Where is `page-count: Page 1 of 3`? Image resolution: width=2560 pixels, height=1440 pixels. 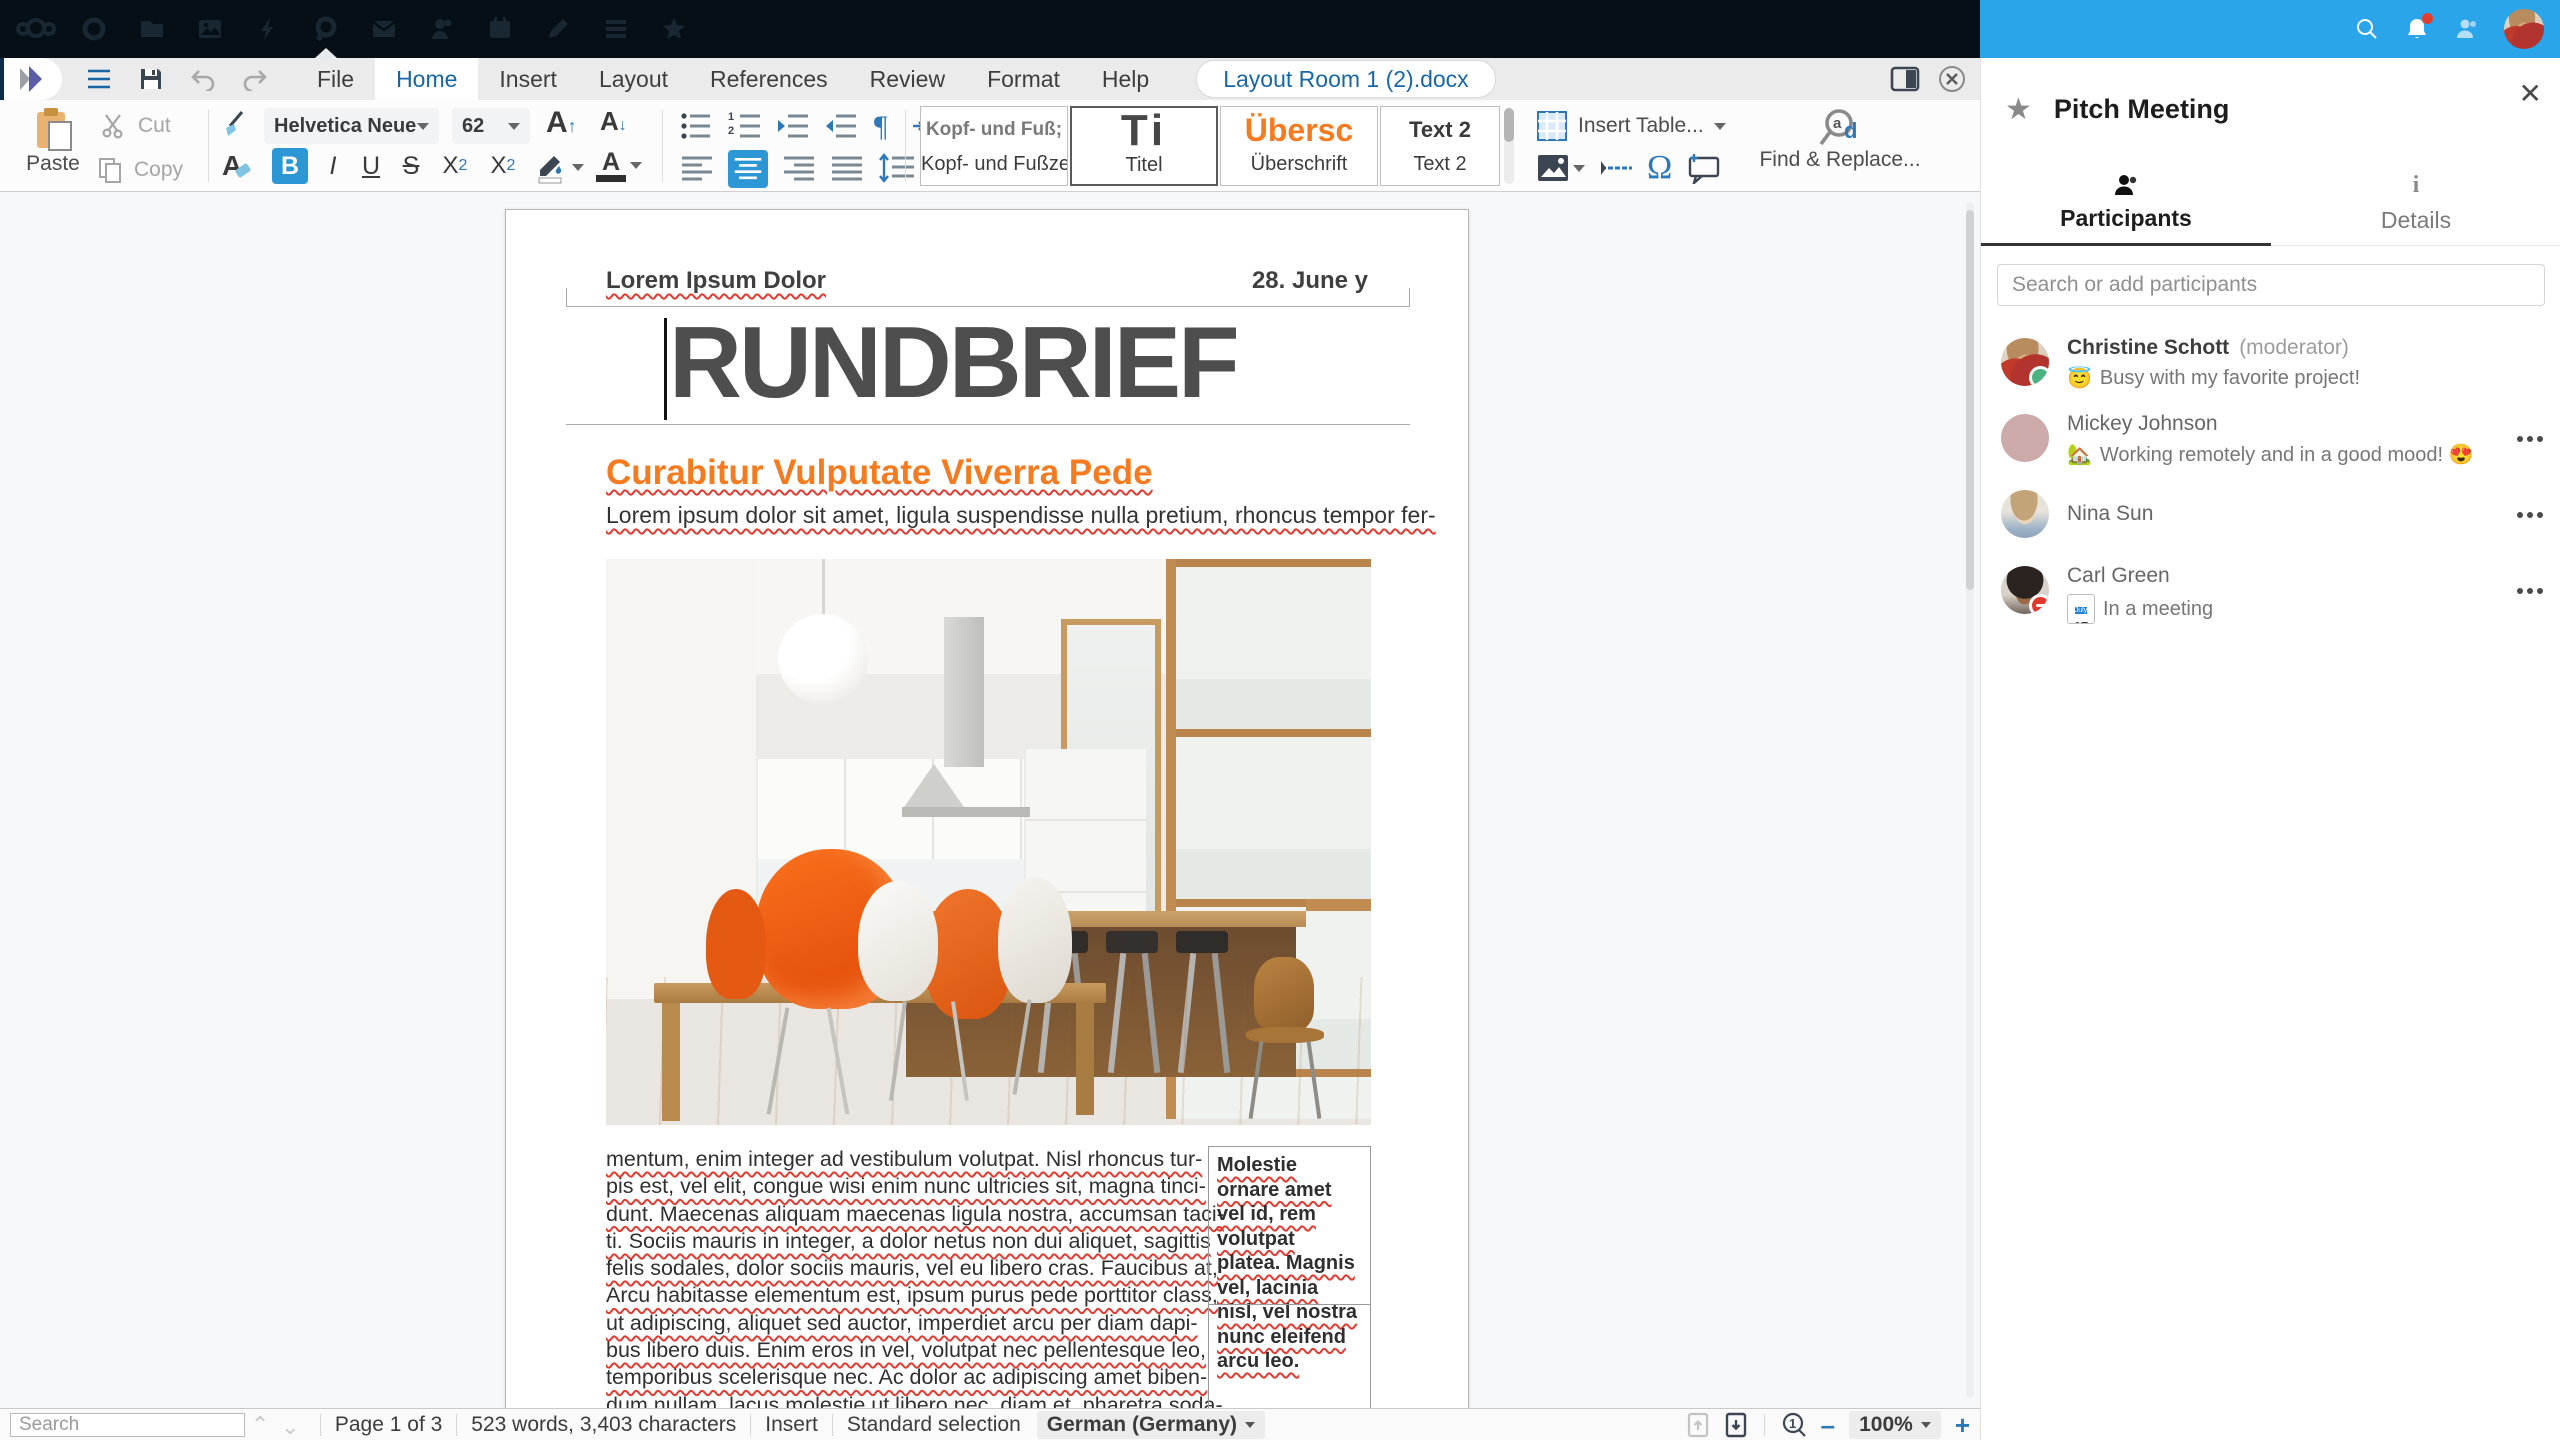 page-count: Page 1 of 3 is located at coordinates (388, 1425).